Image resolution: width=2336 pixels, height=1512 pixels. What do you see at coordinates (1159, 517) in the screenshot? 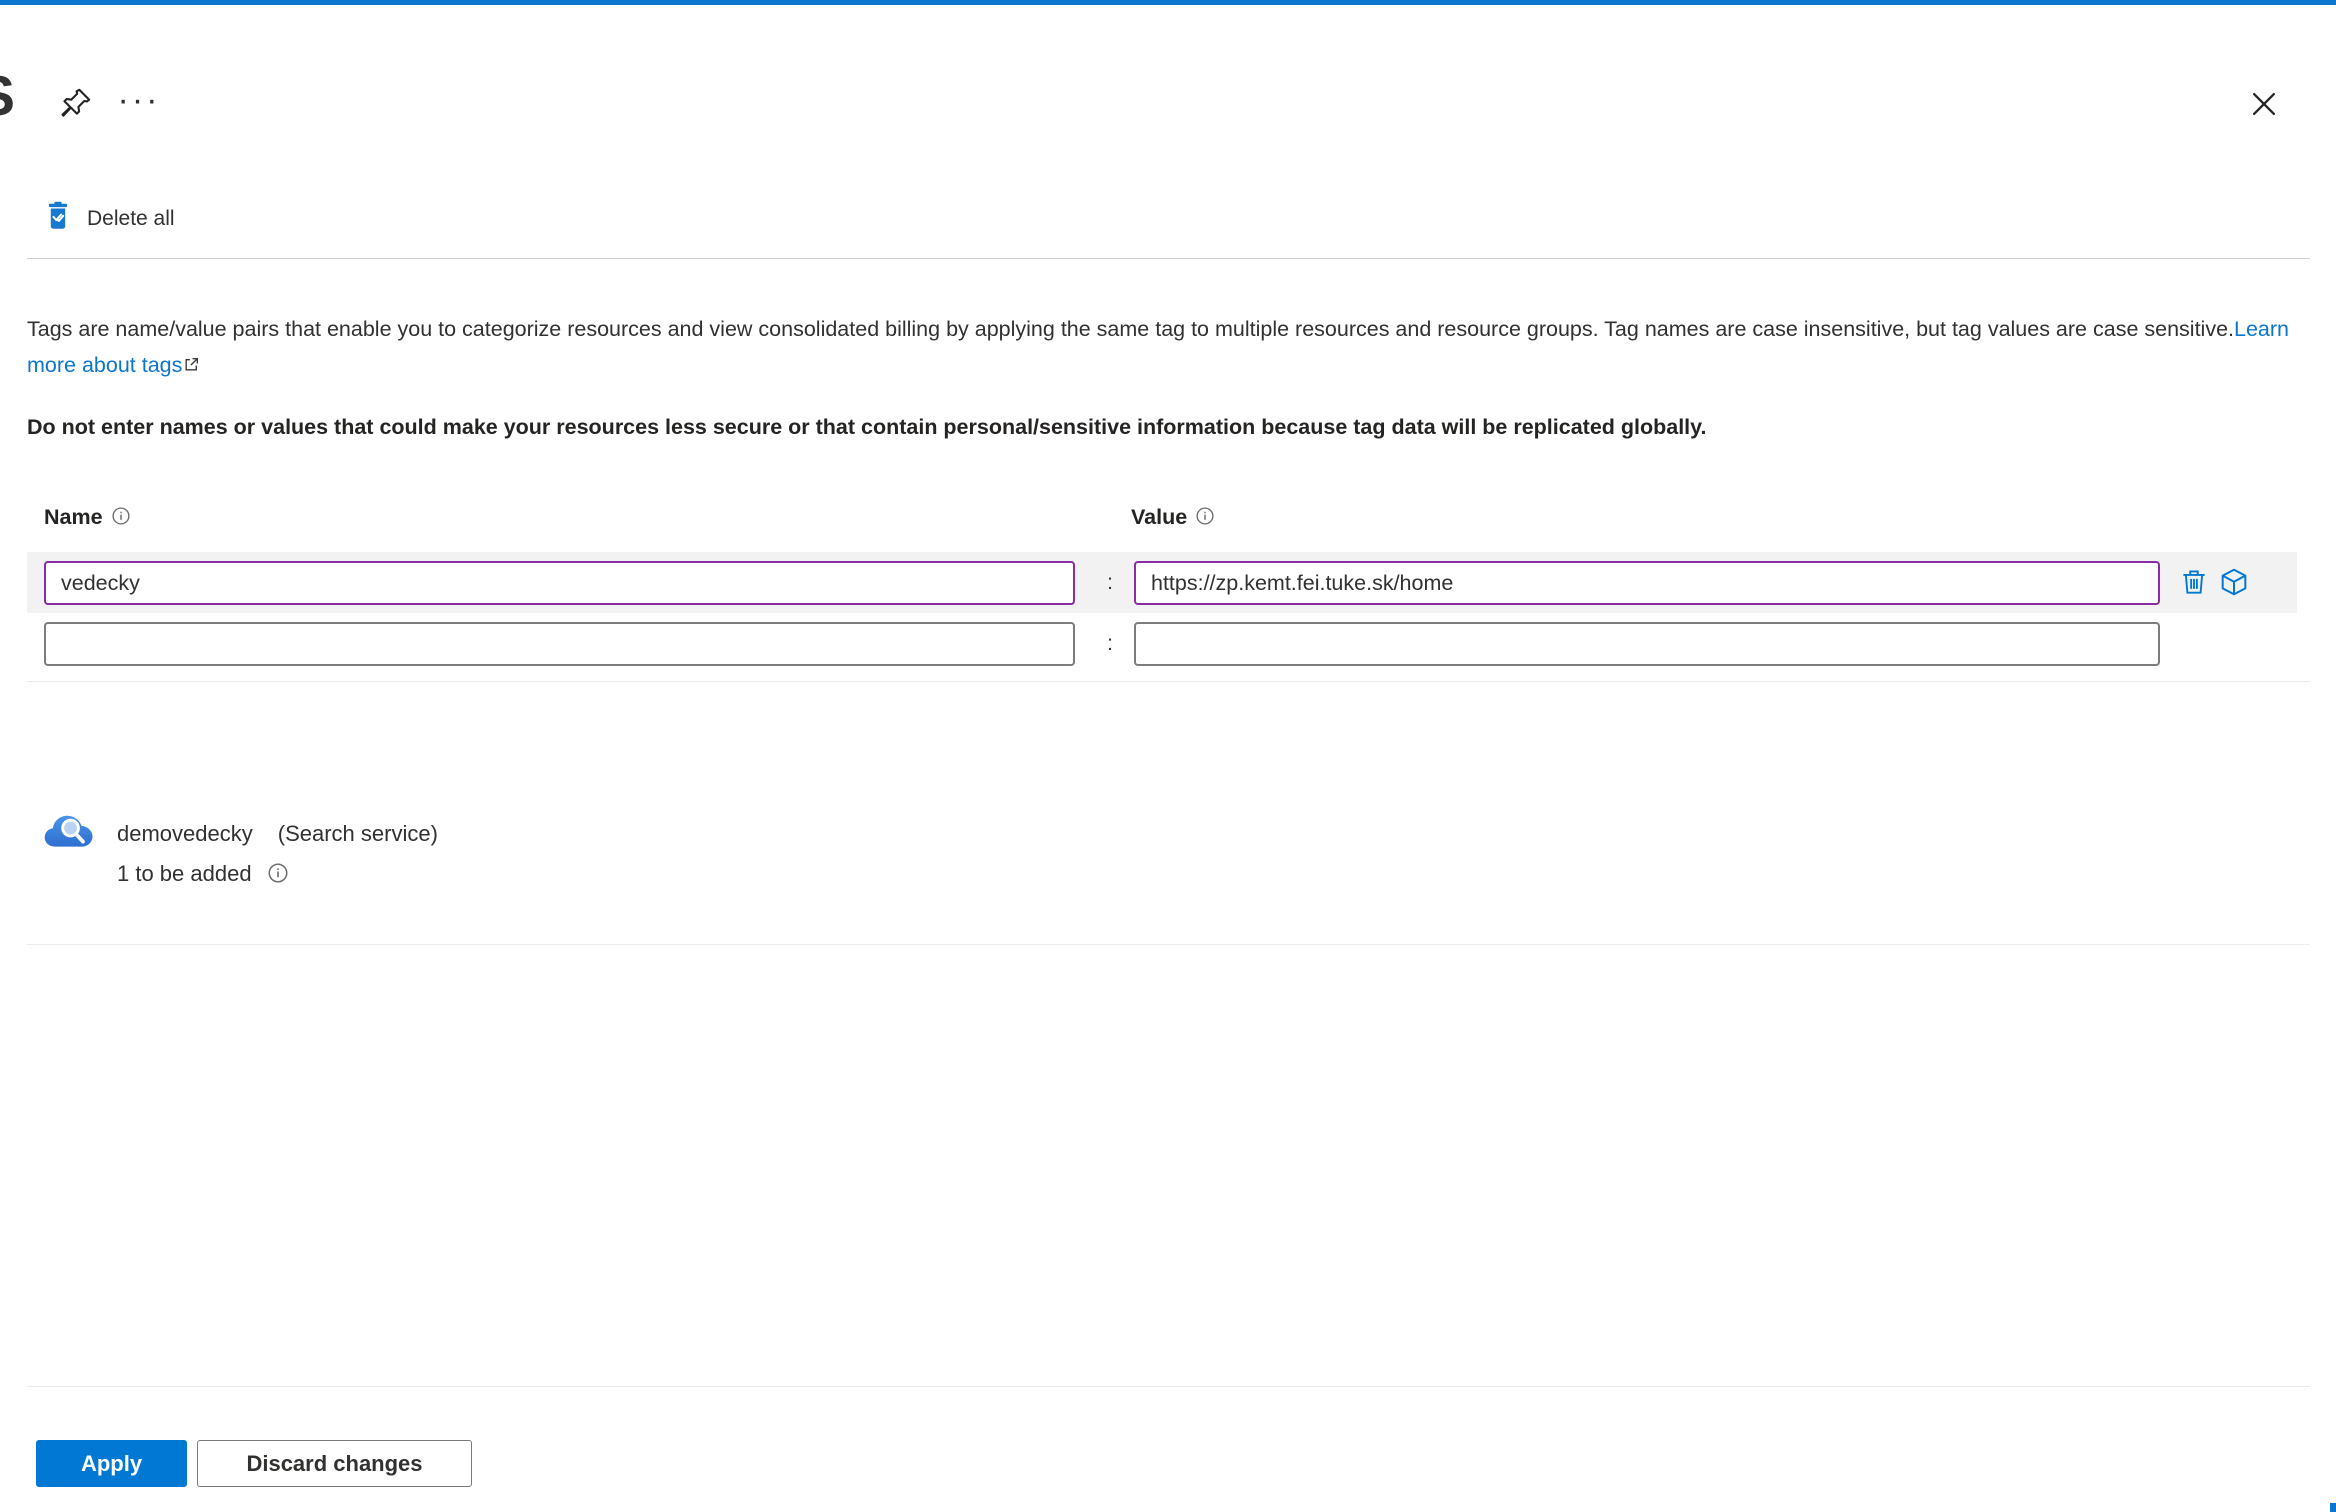
I see `value-header-label: Value` at bounding box center [1159, 517].